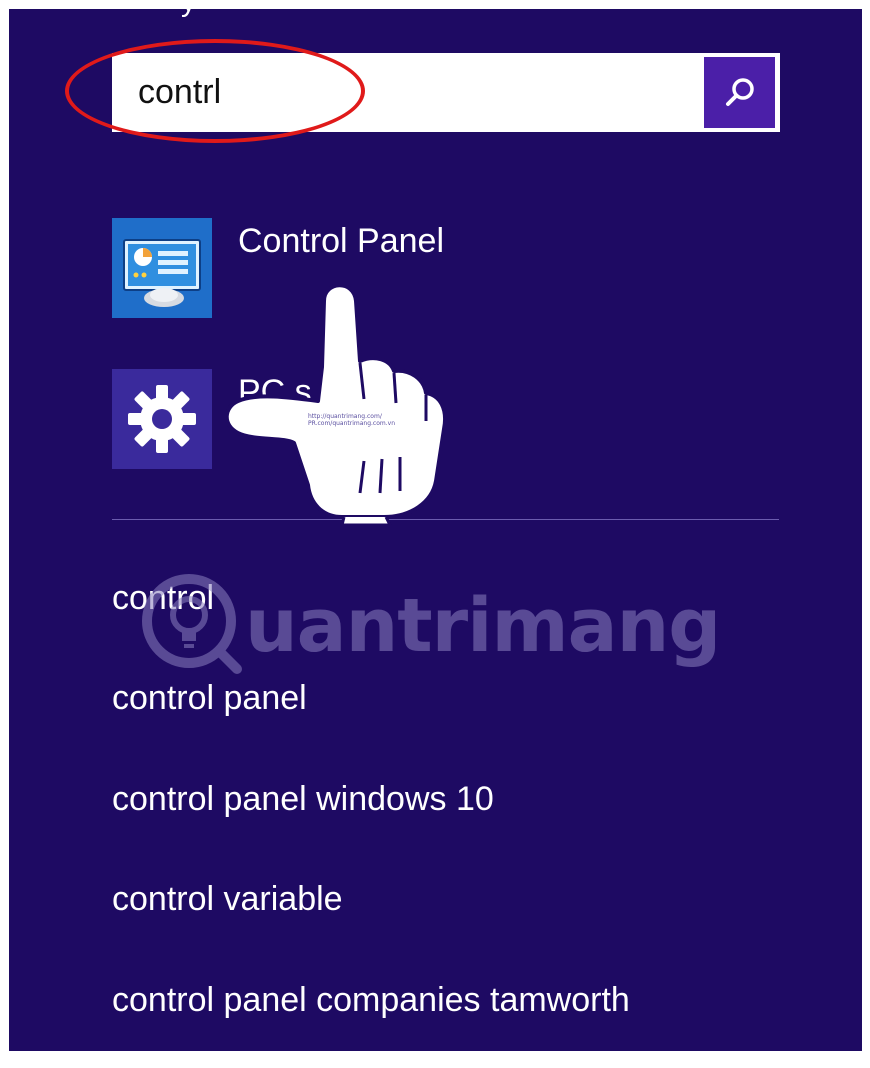  I want to click on suggestion-item: control panel, so click(209, 698).